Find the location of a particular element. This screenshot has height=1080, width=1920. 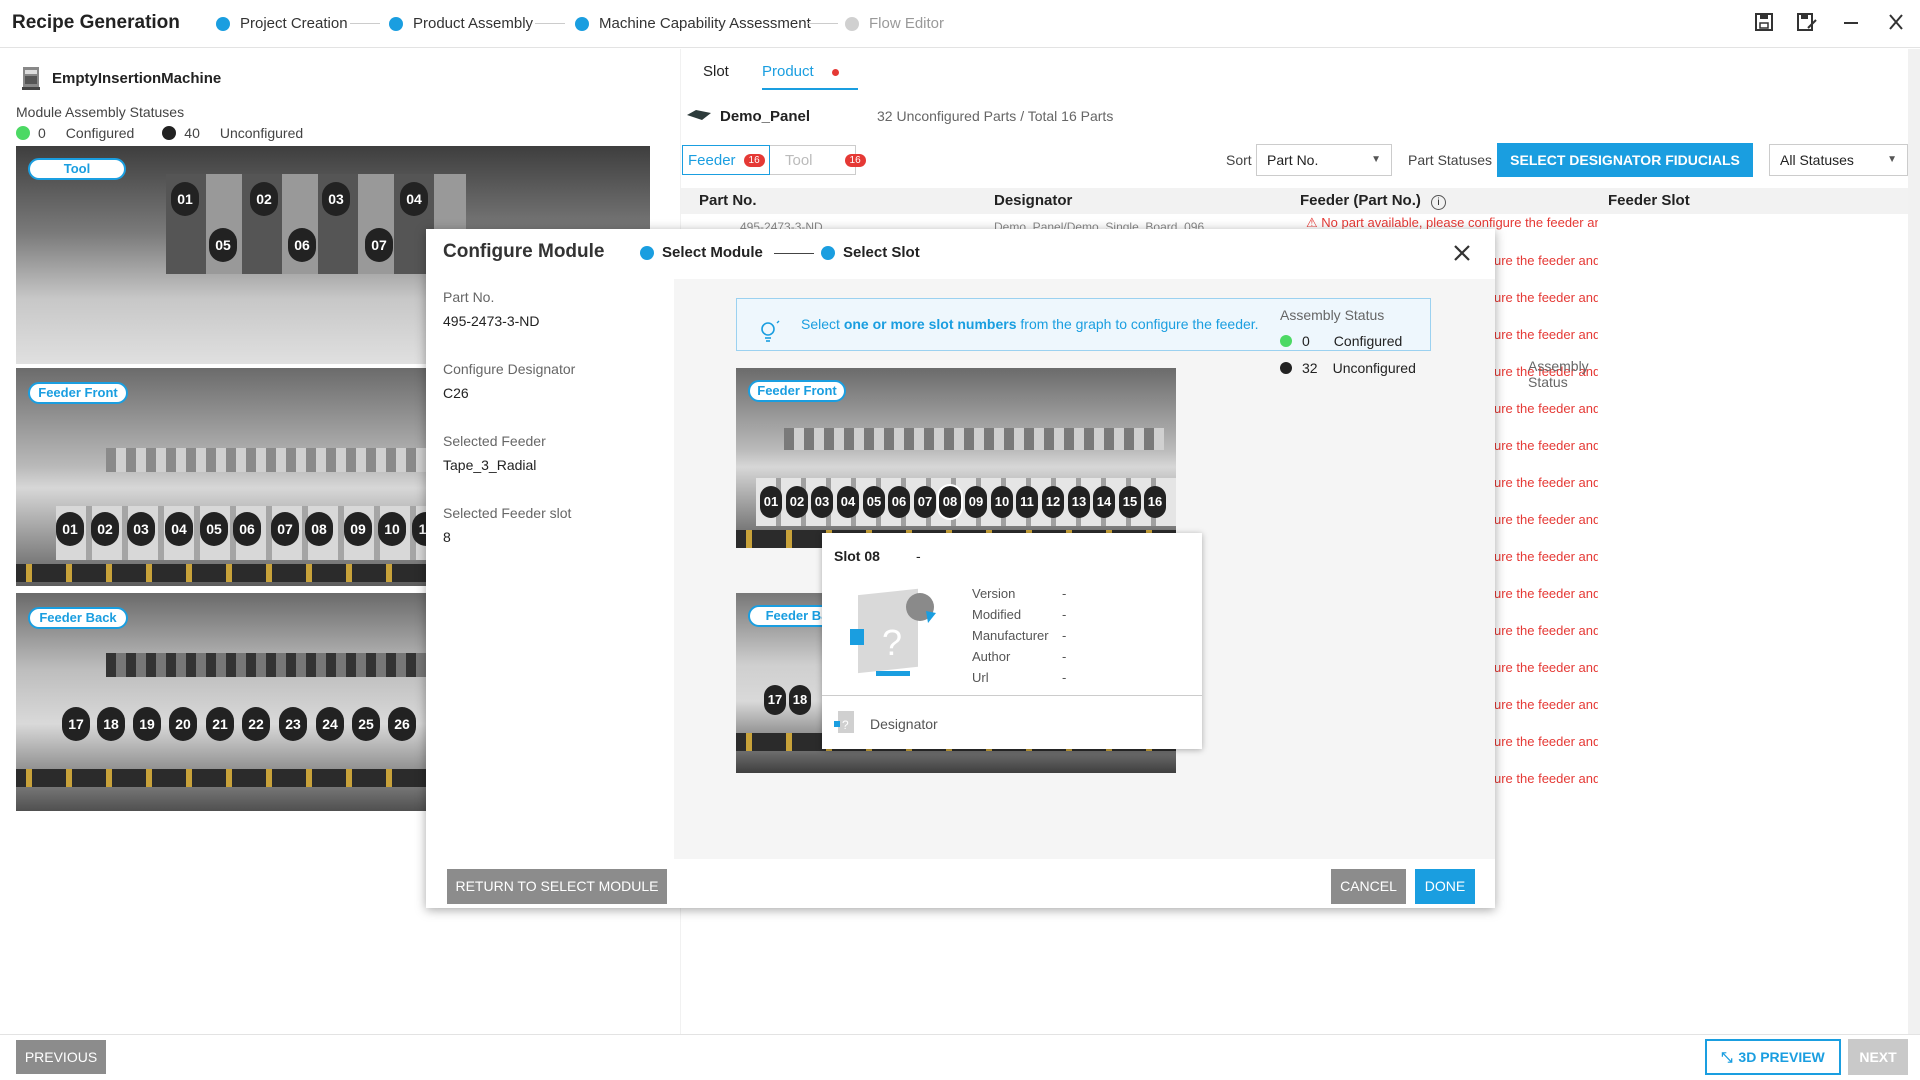

front-slot-label: 05 is located at coordinates (214, 529).